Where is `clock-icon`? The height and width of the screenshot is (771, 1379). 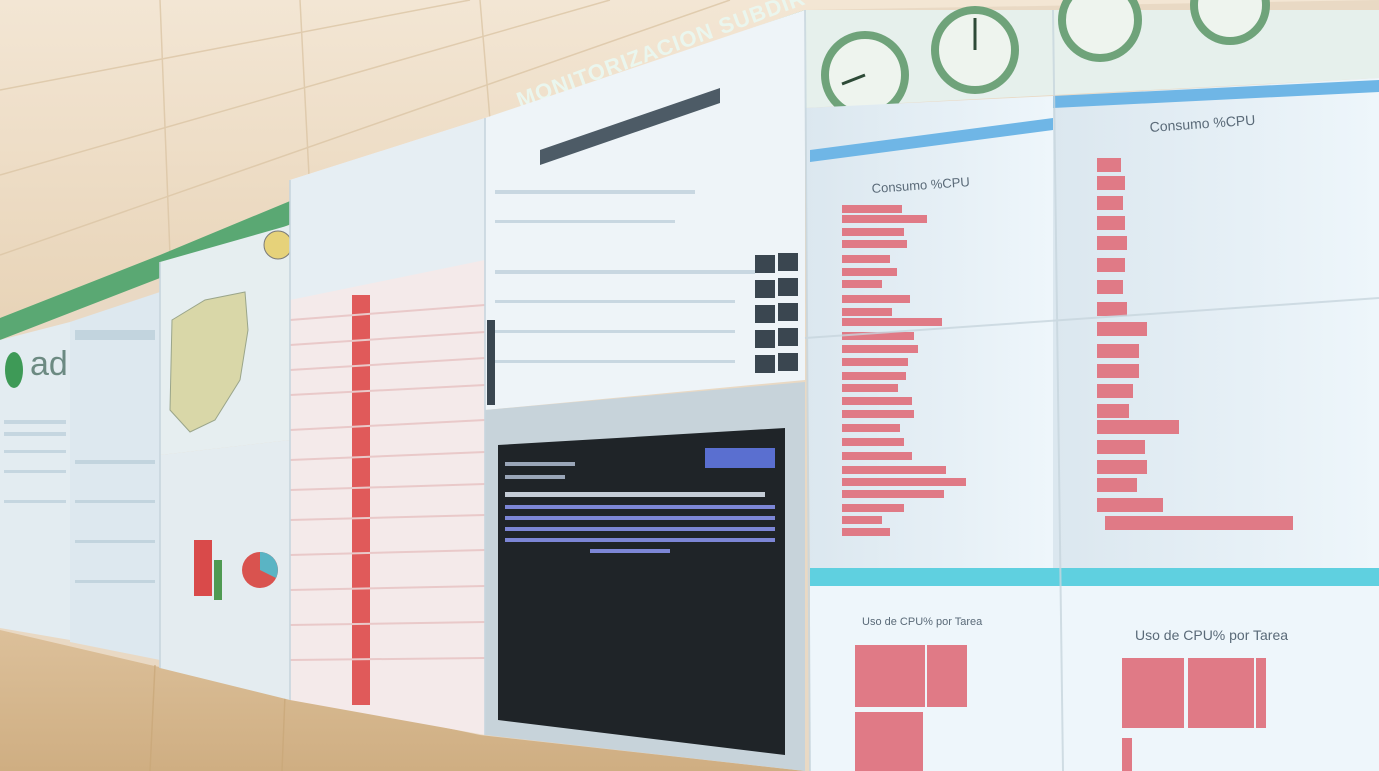 clock-icon is located at coordinates (278, 245).